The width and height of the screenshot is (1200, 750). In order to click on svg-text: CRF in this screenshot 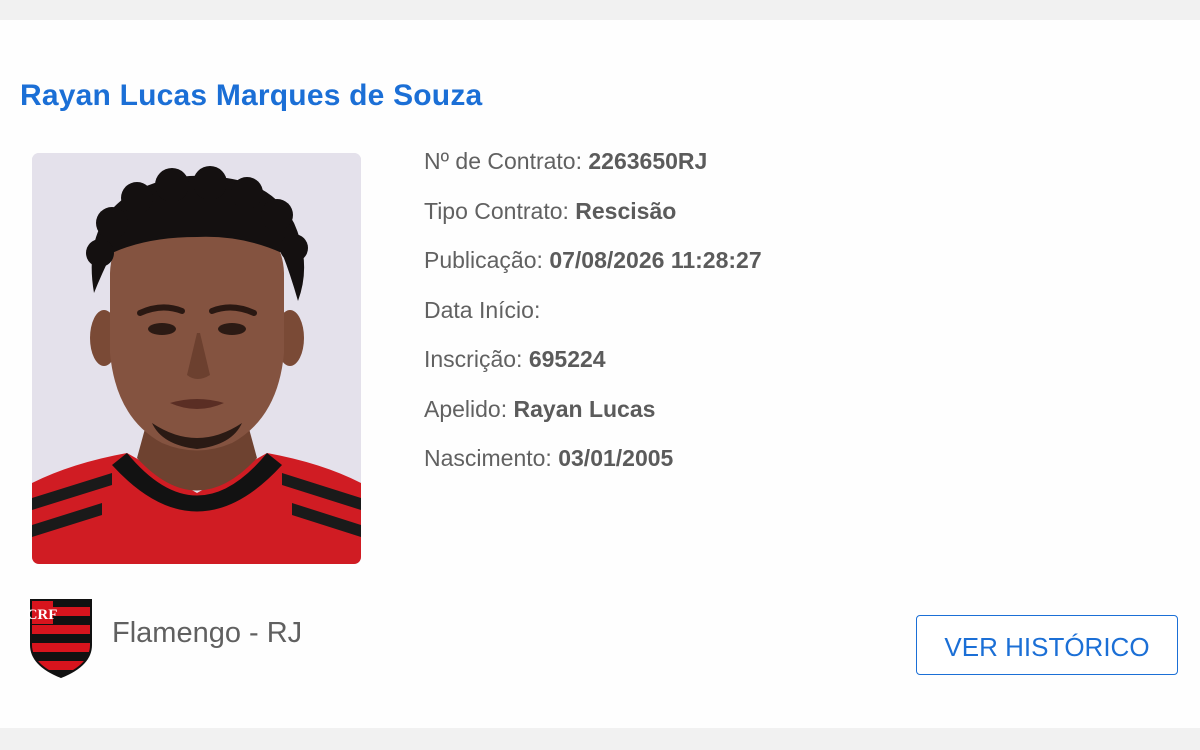, I will do `click(42, 615)`.